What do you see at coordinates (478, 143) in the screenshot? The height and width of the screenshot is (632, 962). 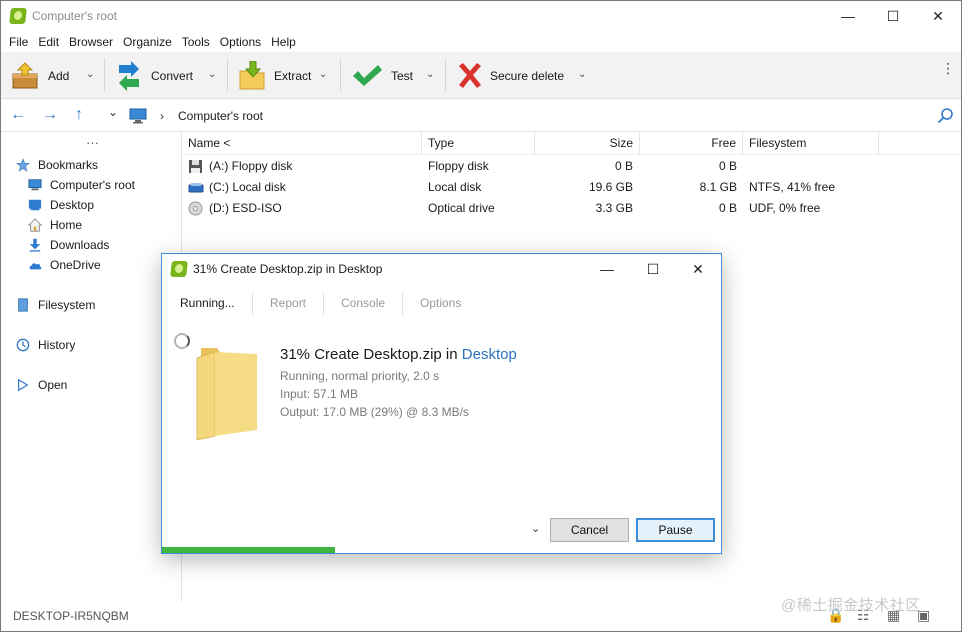 I see `column-type: Type` at bounding box center [478, 143].